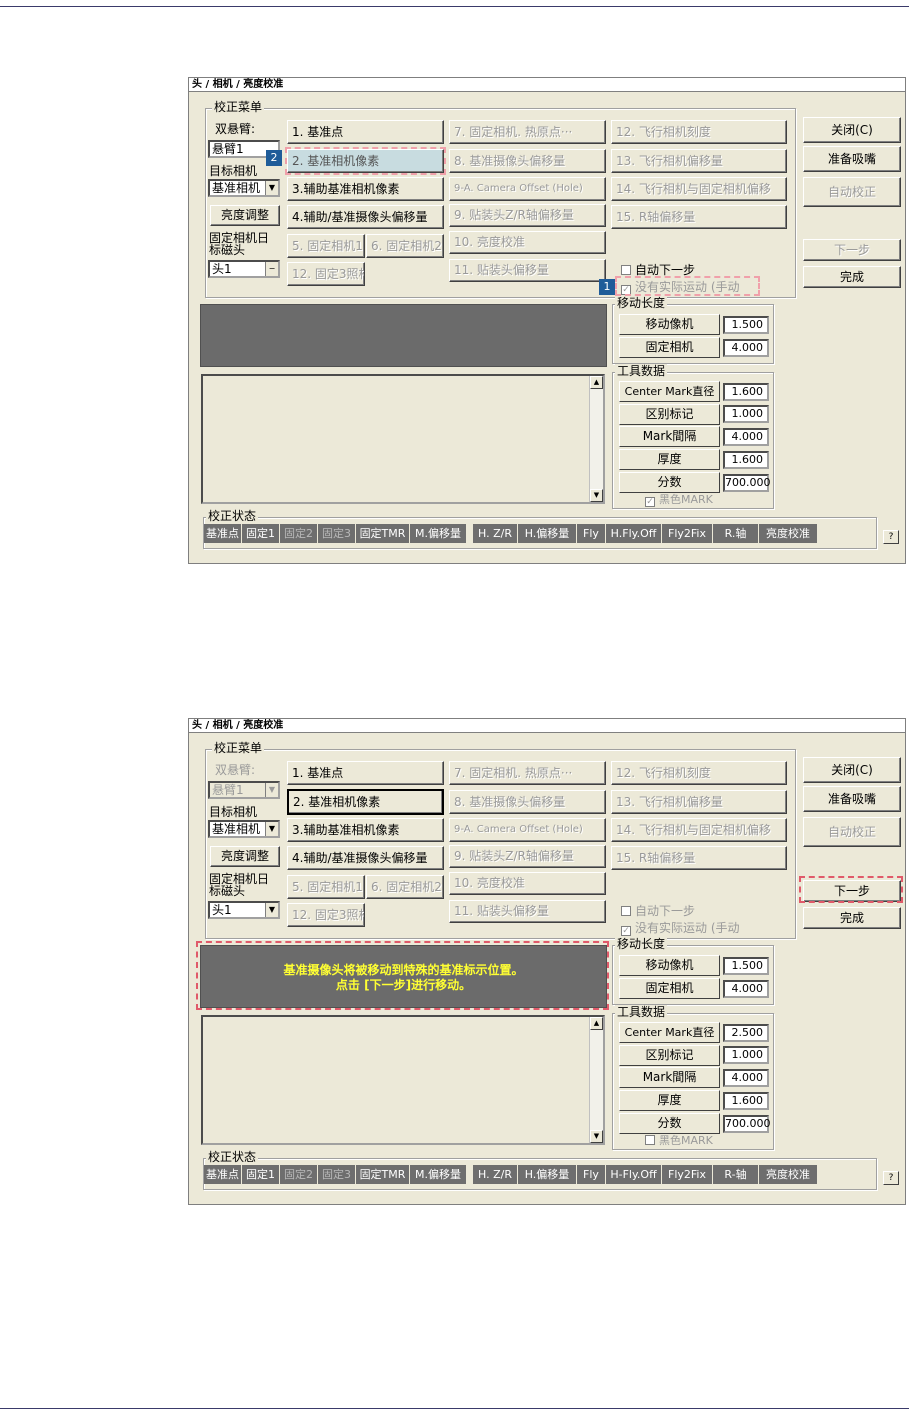 This screenshot has width=909, height=1421. What do you see at coordinates (547, 1174) in the screenshot?
I see `status-h-offset: H.偏移量` at bounding box center [547, 1174].